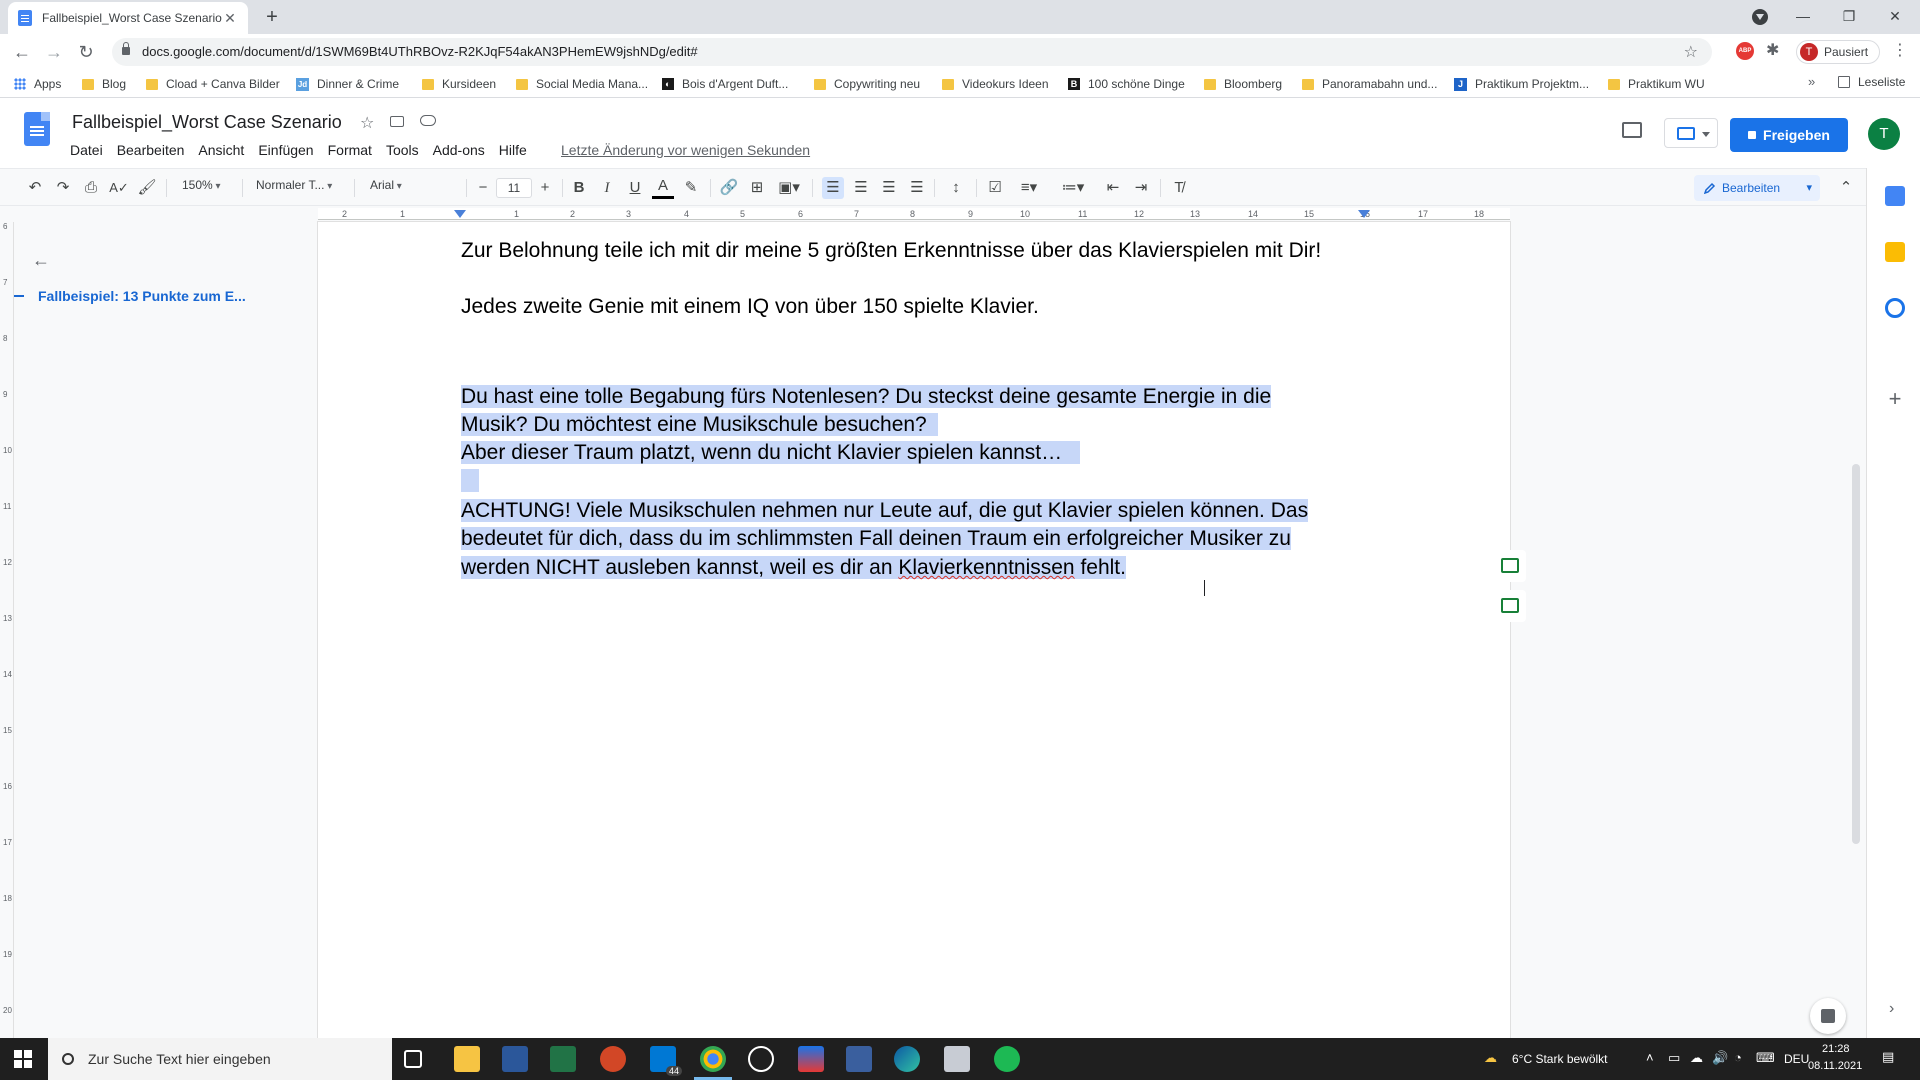 Image resolution: width=1920 pixels, height=1080 pixels. I want to click on network-device-icon: ▭, so click(1674, 1058).